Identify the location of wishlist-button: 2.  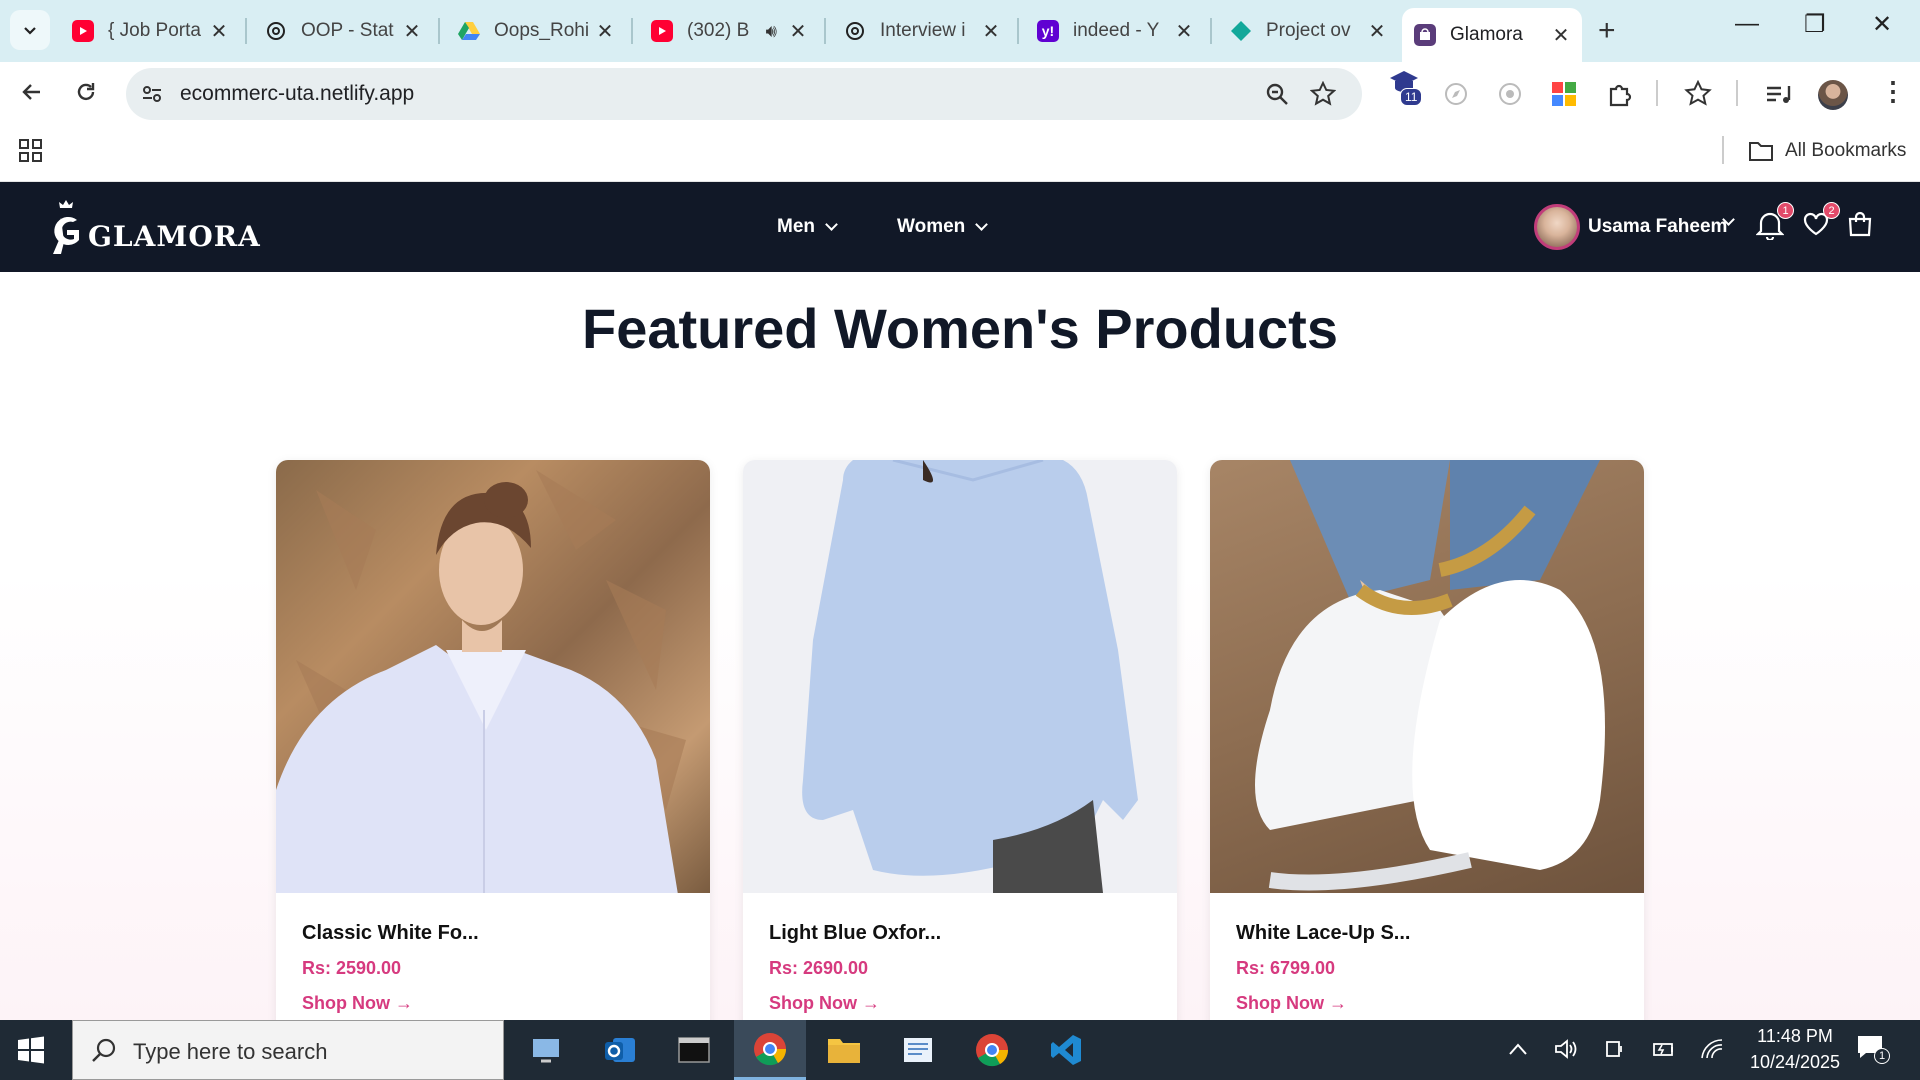
(1821, 222).